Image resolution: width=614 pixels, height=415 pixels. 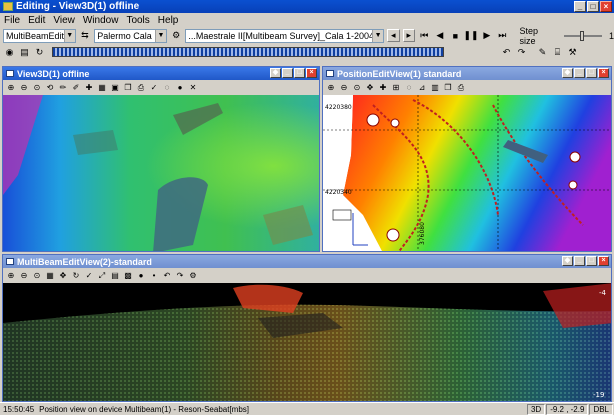 I want to click on x-label: 376080, so click(x=422, y=233).